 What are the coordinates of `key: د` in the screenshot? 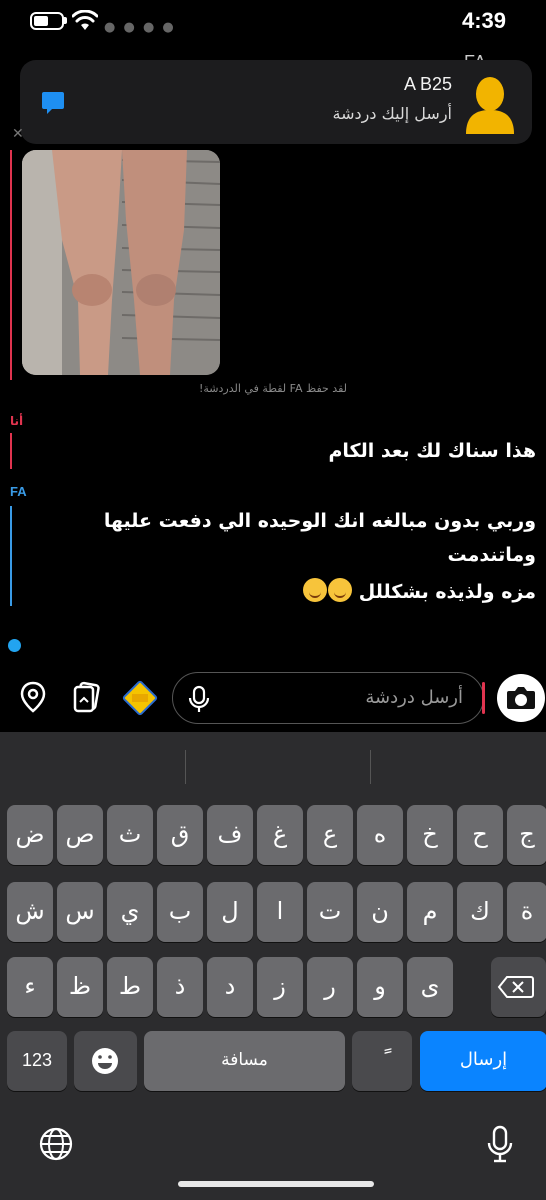 It's located at (230, 987).